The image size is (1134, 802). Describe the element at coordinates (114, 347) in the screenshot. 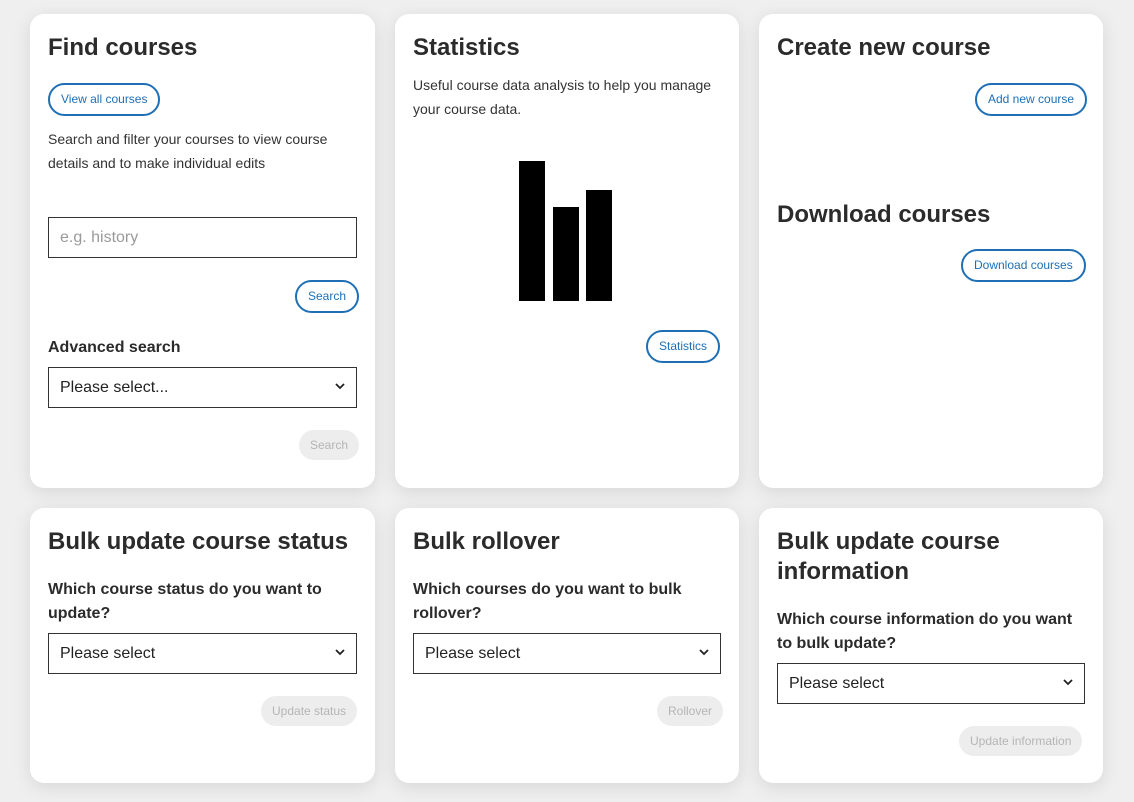

I see `advanced-search-label: Advanced search` at that location.